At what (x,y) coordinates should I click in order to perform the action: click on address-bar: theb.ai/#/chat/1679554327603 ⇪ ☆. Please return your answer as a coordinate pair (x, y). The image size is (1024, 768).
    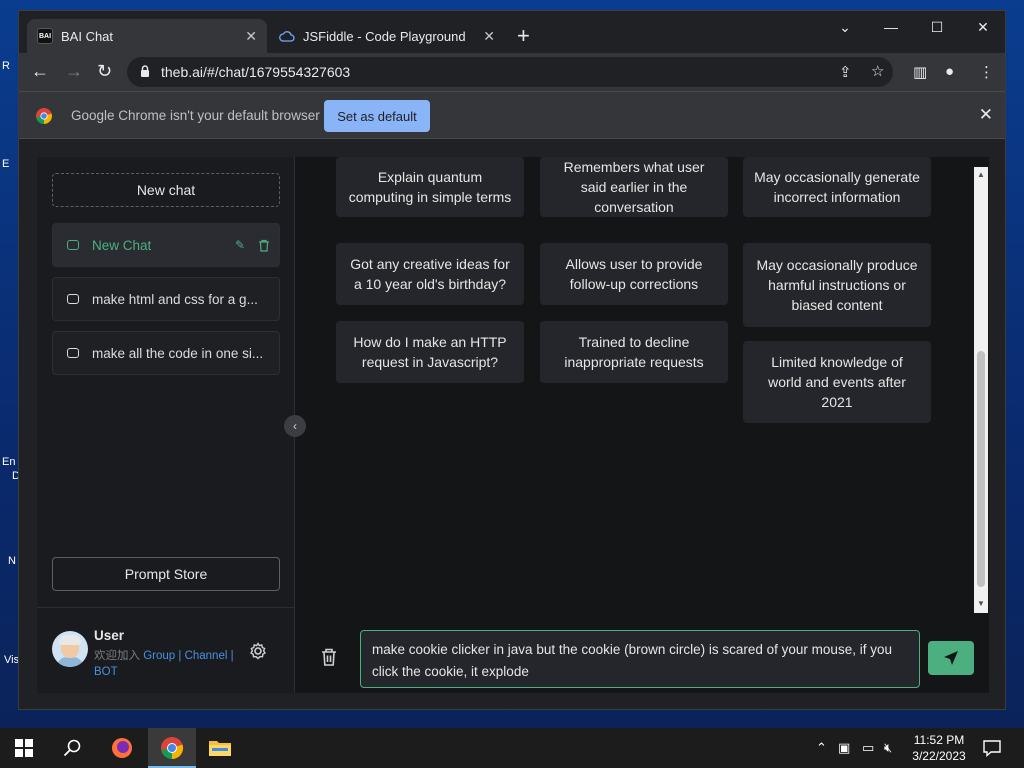
    Looking at the image, I should click on (510, 72).